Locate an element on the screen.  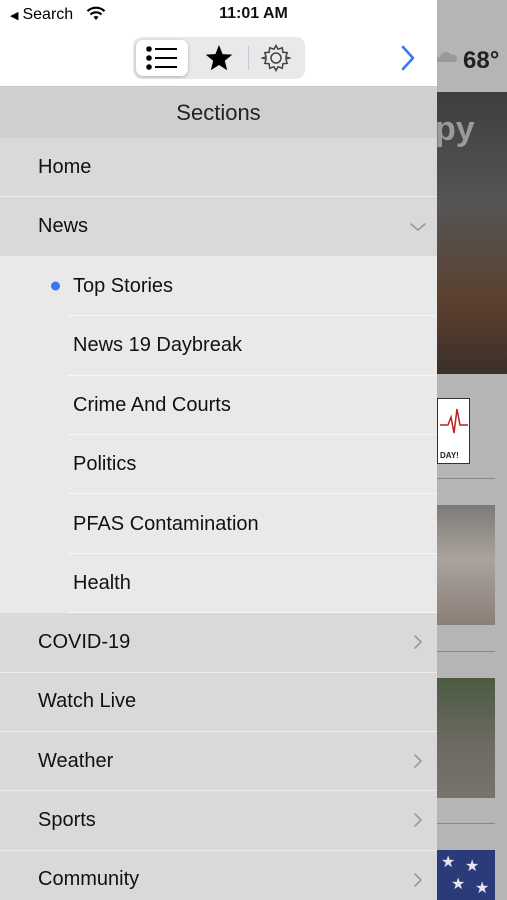
menu-item-label: Sports is located at coordinates (67, 819).